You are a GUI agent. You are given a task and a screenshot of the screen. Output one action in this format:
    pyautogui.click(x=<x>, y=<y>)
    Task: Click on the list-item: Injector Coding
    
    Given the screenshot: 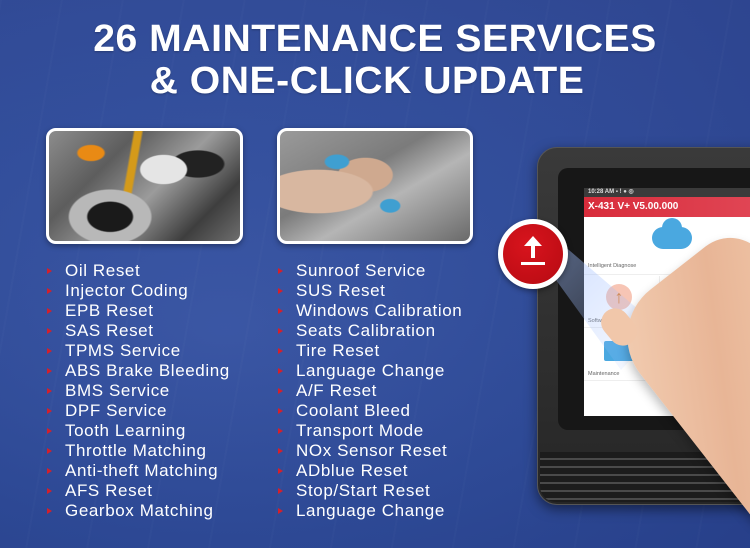 What is the action you would take?
    pyautogui.click(x=138, y=291)
    